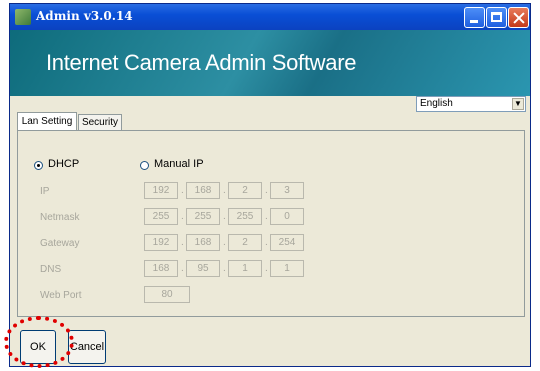 This screenshot has height=371, width=540. I want to click on ok-button: OK, so click(38, 347).